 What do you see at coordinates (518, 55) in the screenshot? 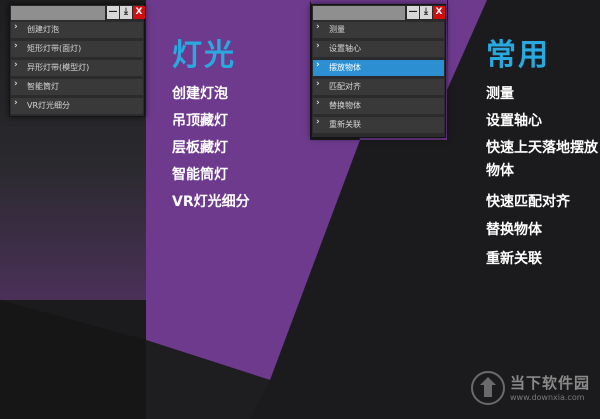
I see `common-heading: 常用` at bounding box center [518, 55].